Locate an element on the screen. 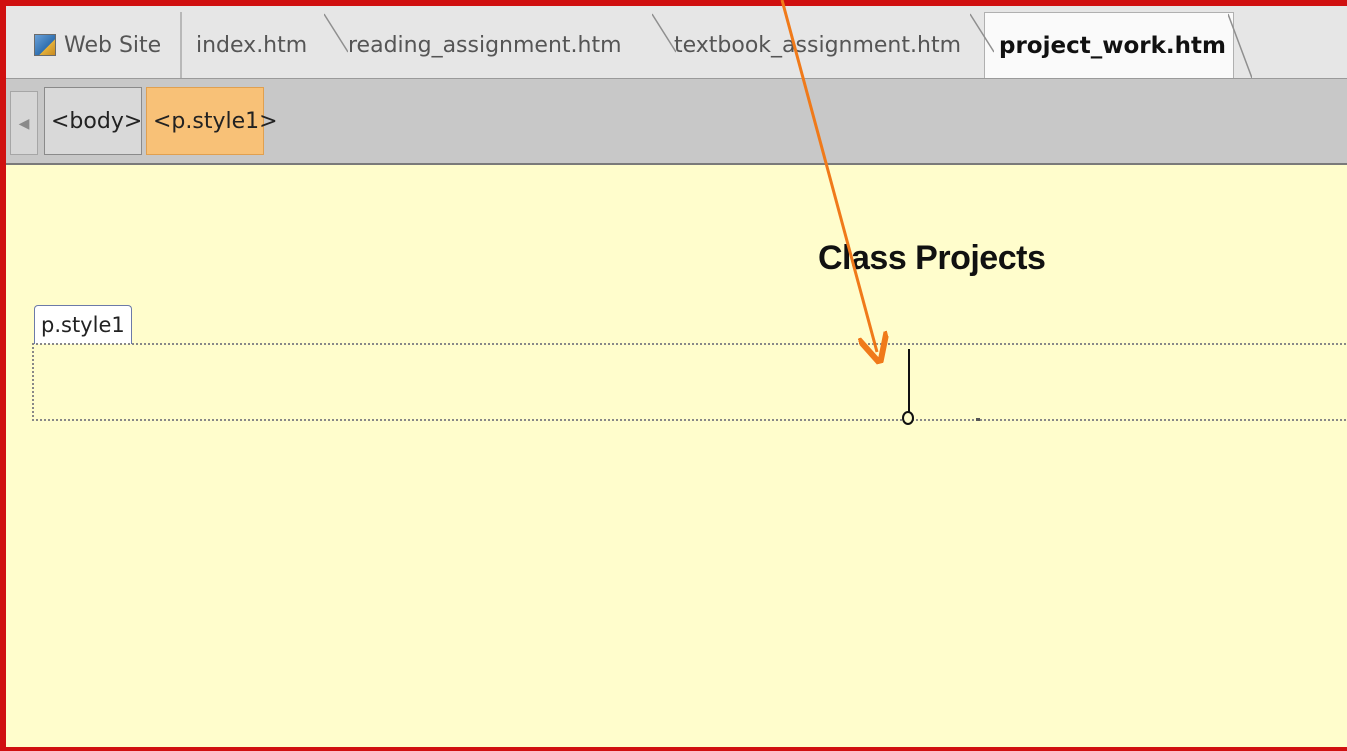 Image resolution: width=1347 pixels, height=751 pixels. tab-label: reading_assignment.htm is located at coordinates (485, 45).